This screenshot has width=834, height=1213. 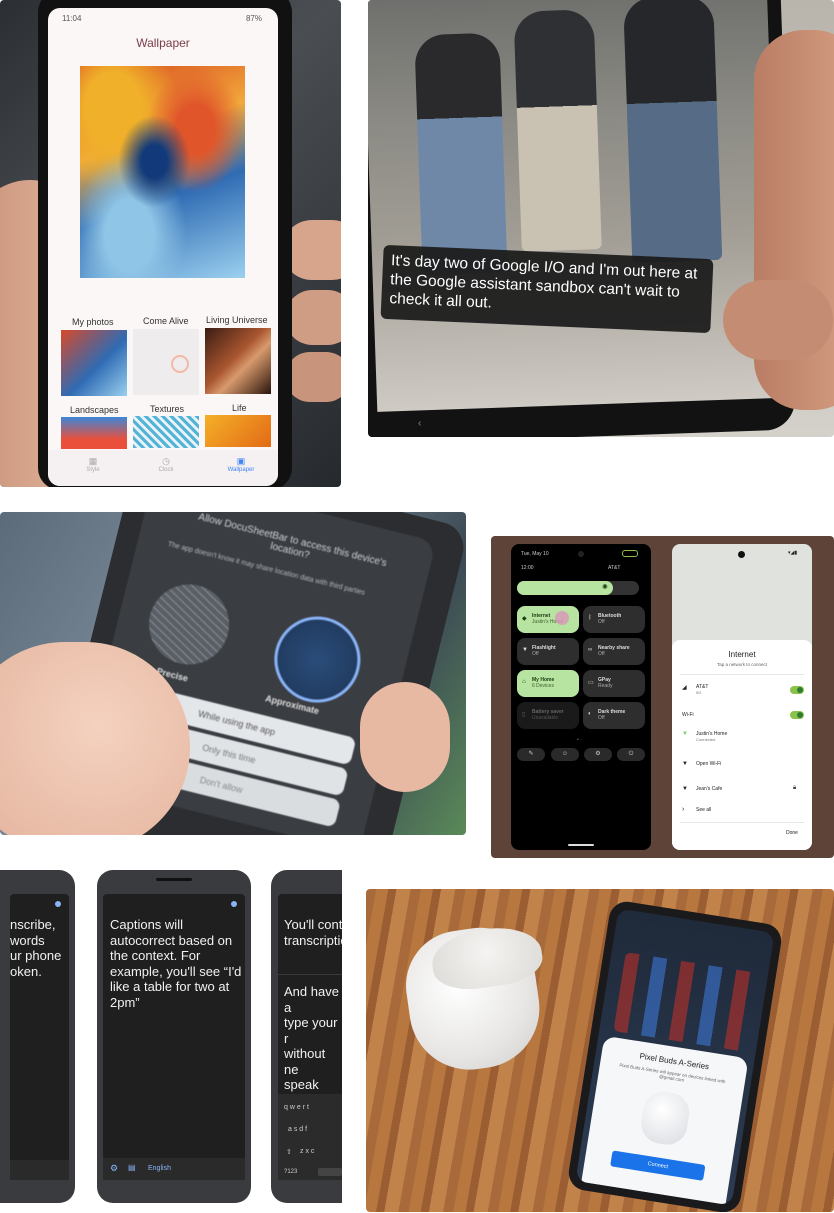 What do you see at coordinates (238, 361) in the screenshot?
I see `category-living-universe` at bounding box center [238, 361].